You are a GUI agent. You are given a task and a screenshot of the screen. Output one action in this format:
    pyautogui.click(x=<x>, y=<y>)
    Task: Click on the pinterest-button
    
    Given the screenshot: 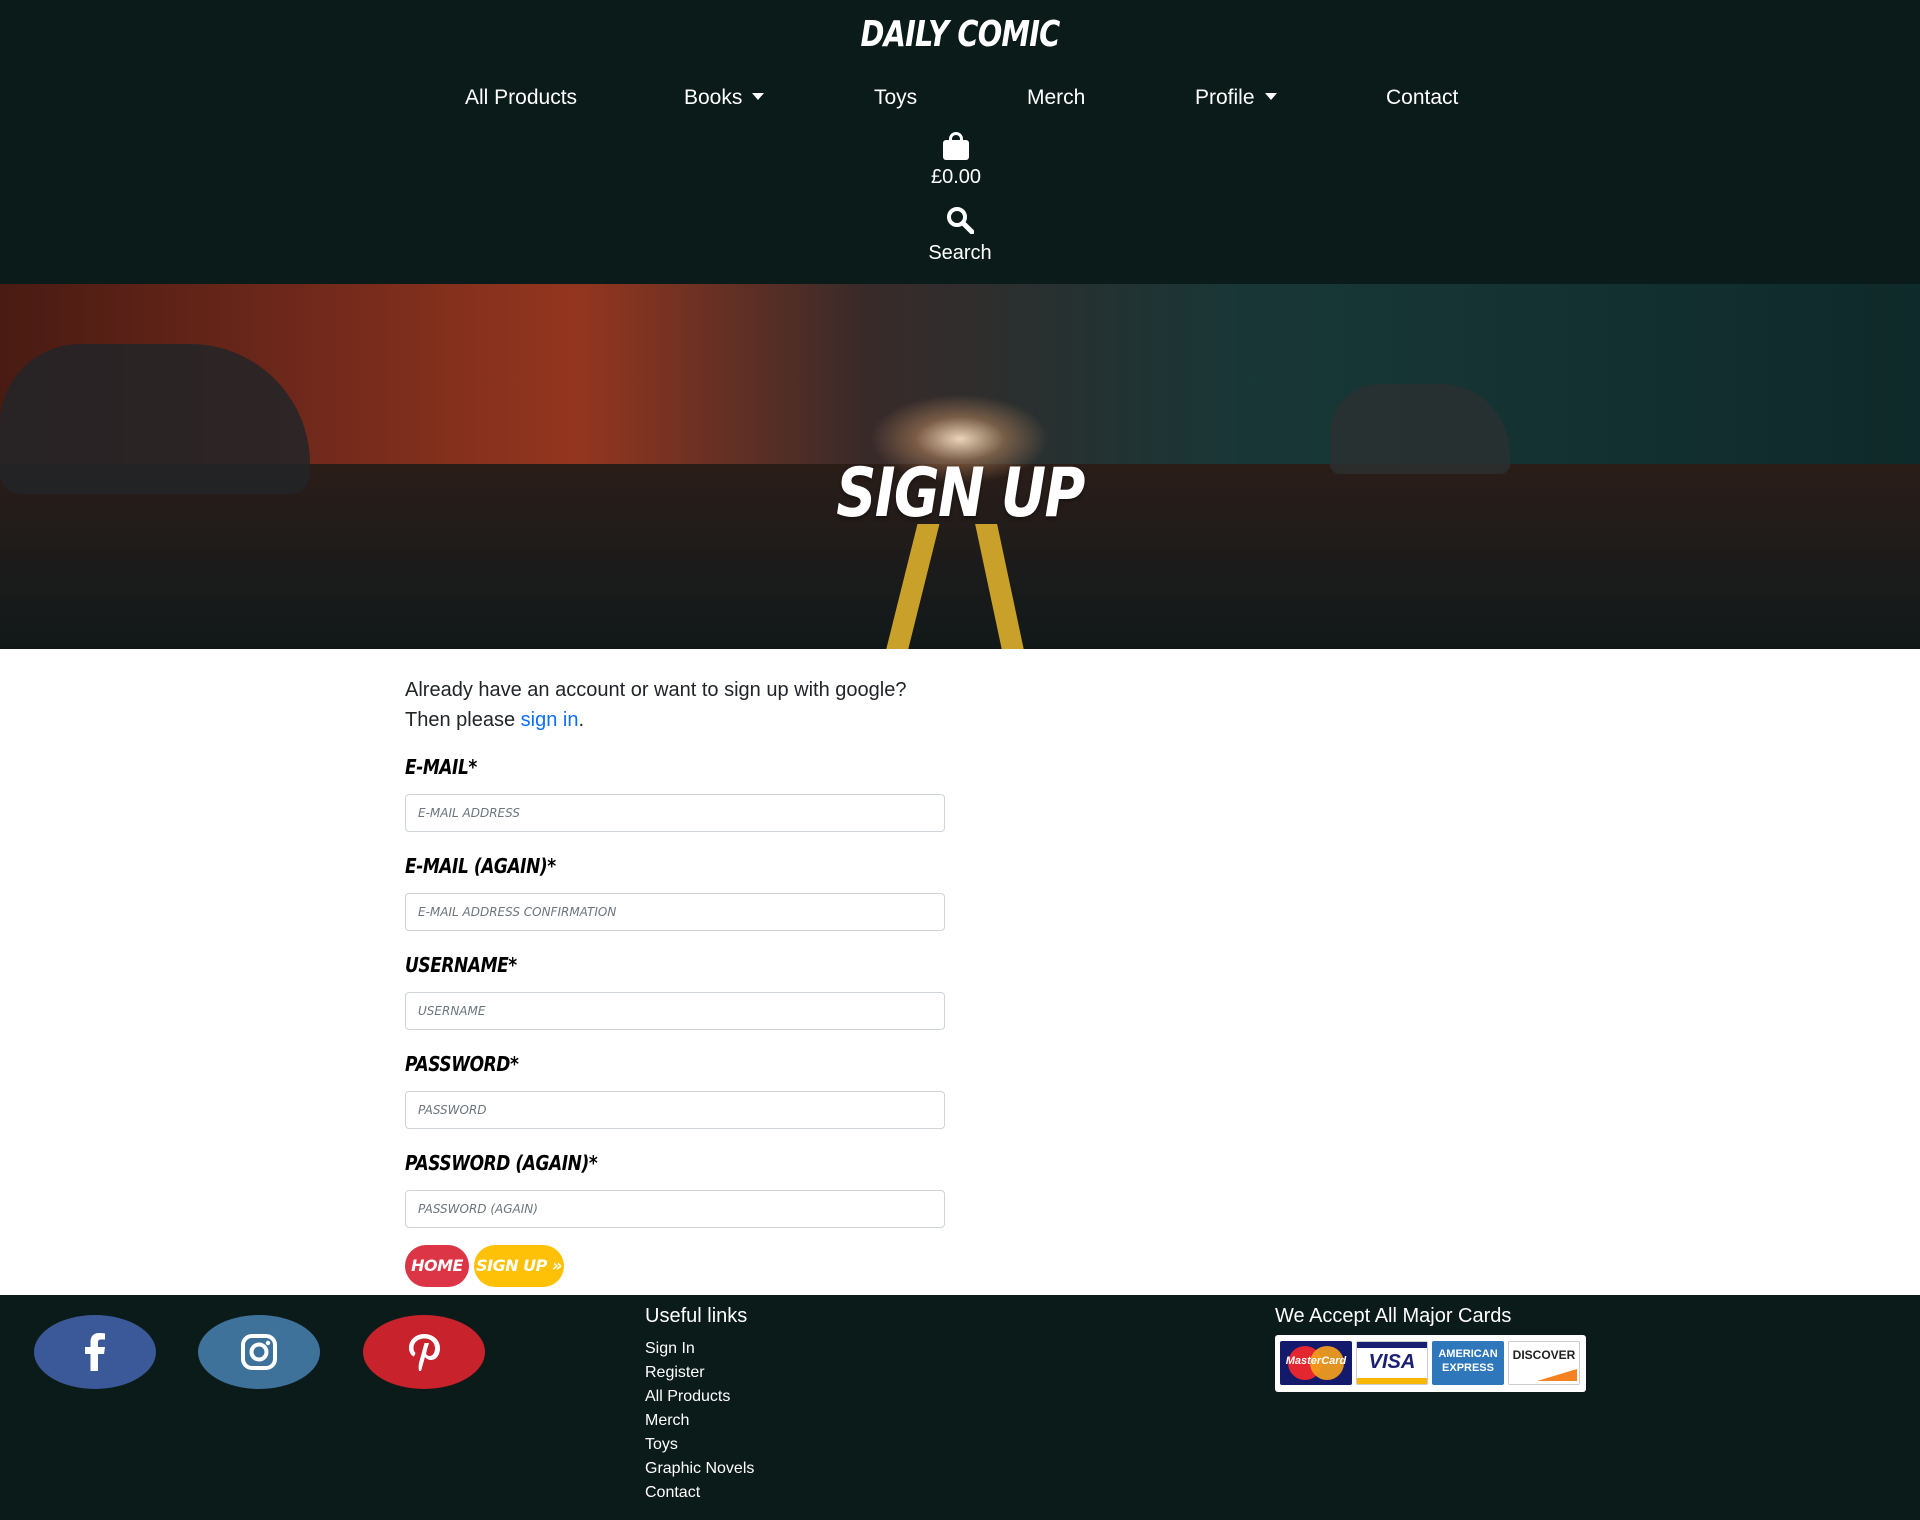 What is the action you would take?
    pyautogui.click(x=424, y=1352)
    